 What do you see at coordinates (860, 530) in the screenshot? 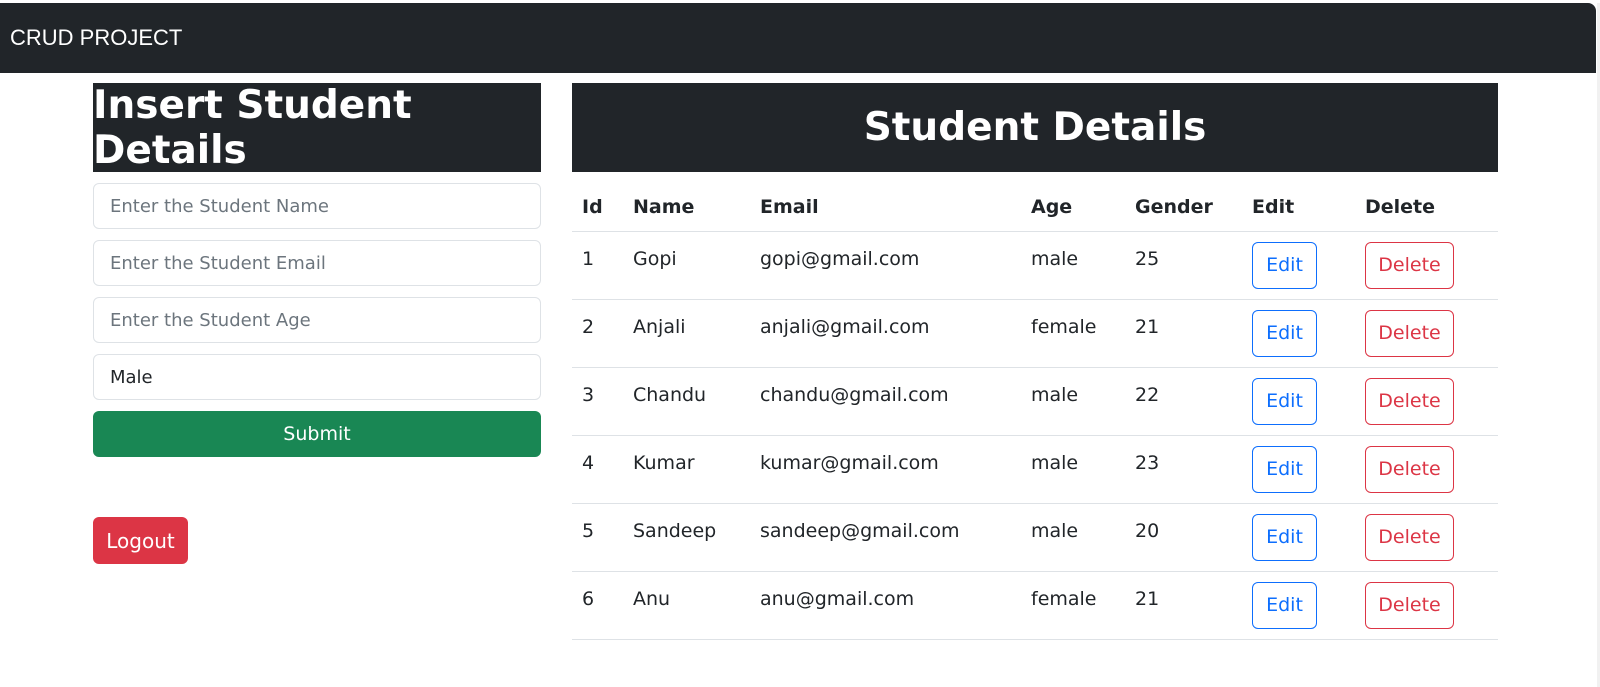
I see `cell-email-text: sandeep@gmail.com` at bounding box center [860, 530].